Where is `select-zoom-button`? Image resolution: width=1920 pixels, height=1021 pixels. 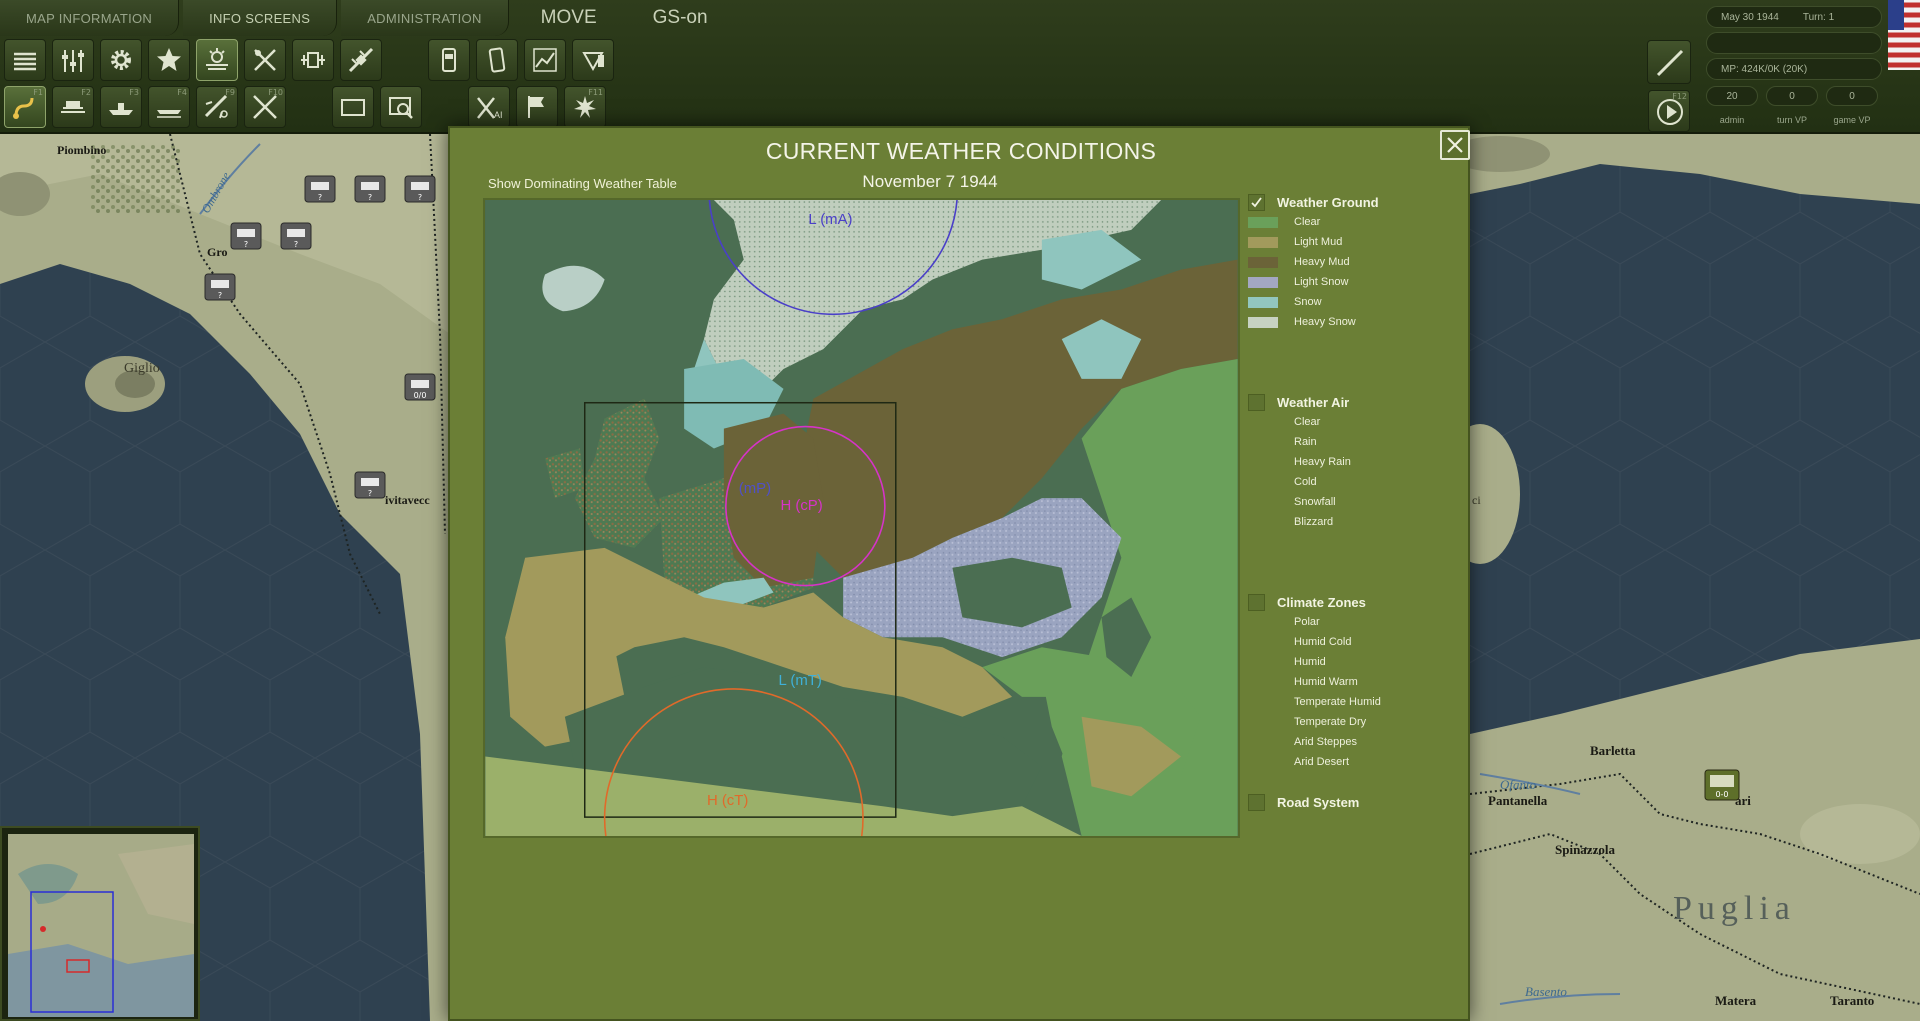
select-zoom-button is located at coordinates (401, 107).